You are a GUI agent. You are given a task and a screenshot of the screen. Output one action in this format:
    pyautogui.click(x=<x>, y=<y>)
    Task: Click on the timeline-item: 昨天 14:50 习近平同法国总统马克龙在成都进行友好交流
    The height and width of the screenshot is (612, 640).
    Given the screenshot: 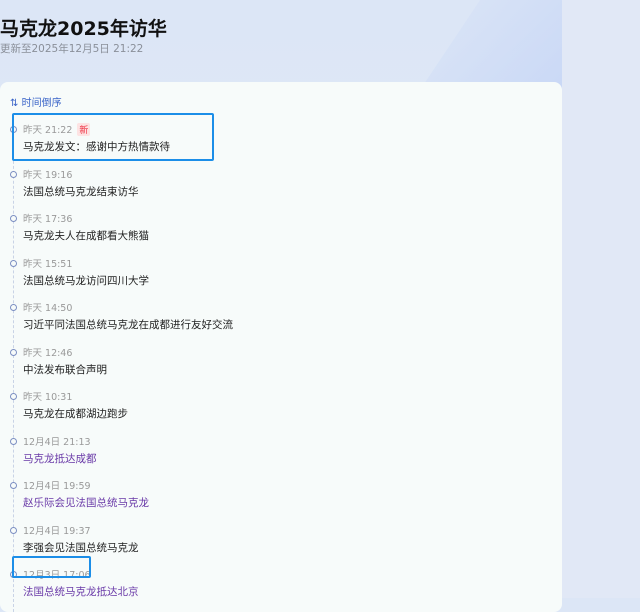 What is the action you would take?
    pyautogui.click(x=140, y=322)
    